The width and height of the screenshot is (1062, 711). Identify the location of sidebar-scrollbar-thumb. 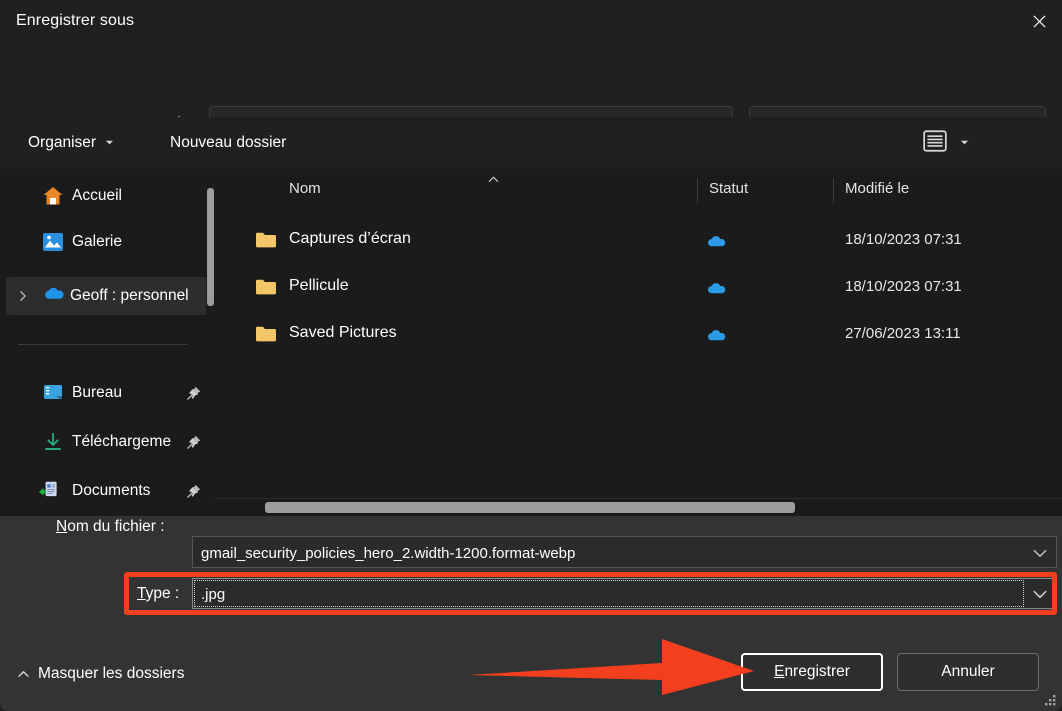
(210, 247).